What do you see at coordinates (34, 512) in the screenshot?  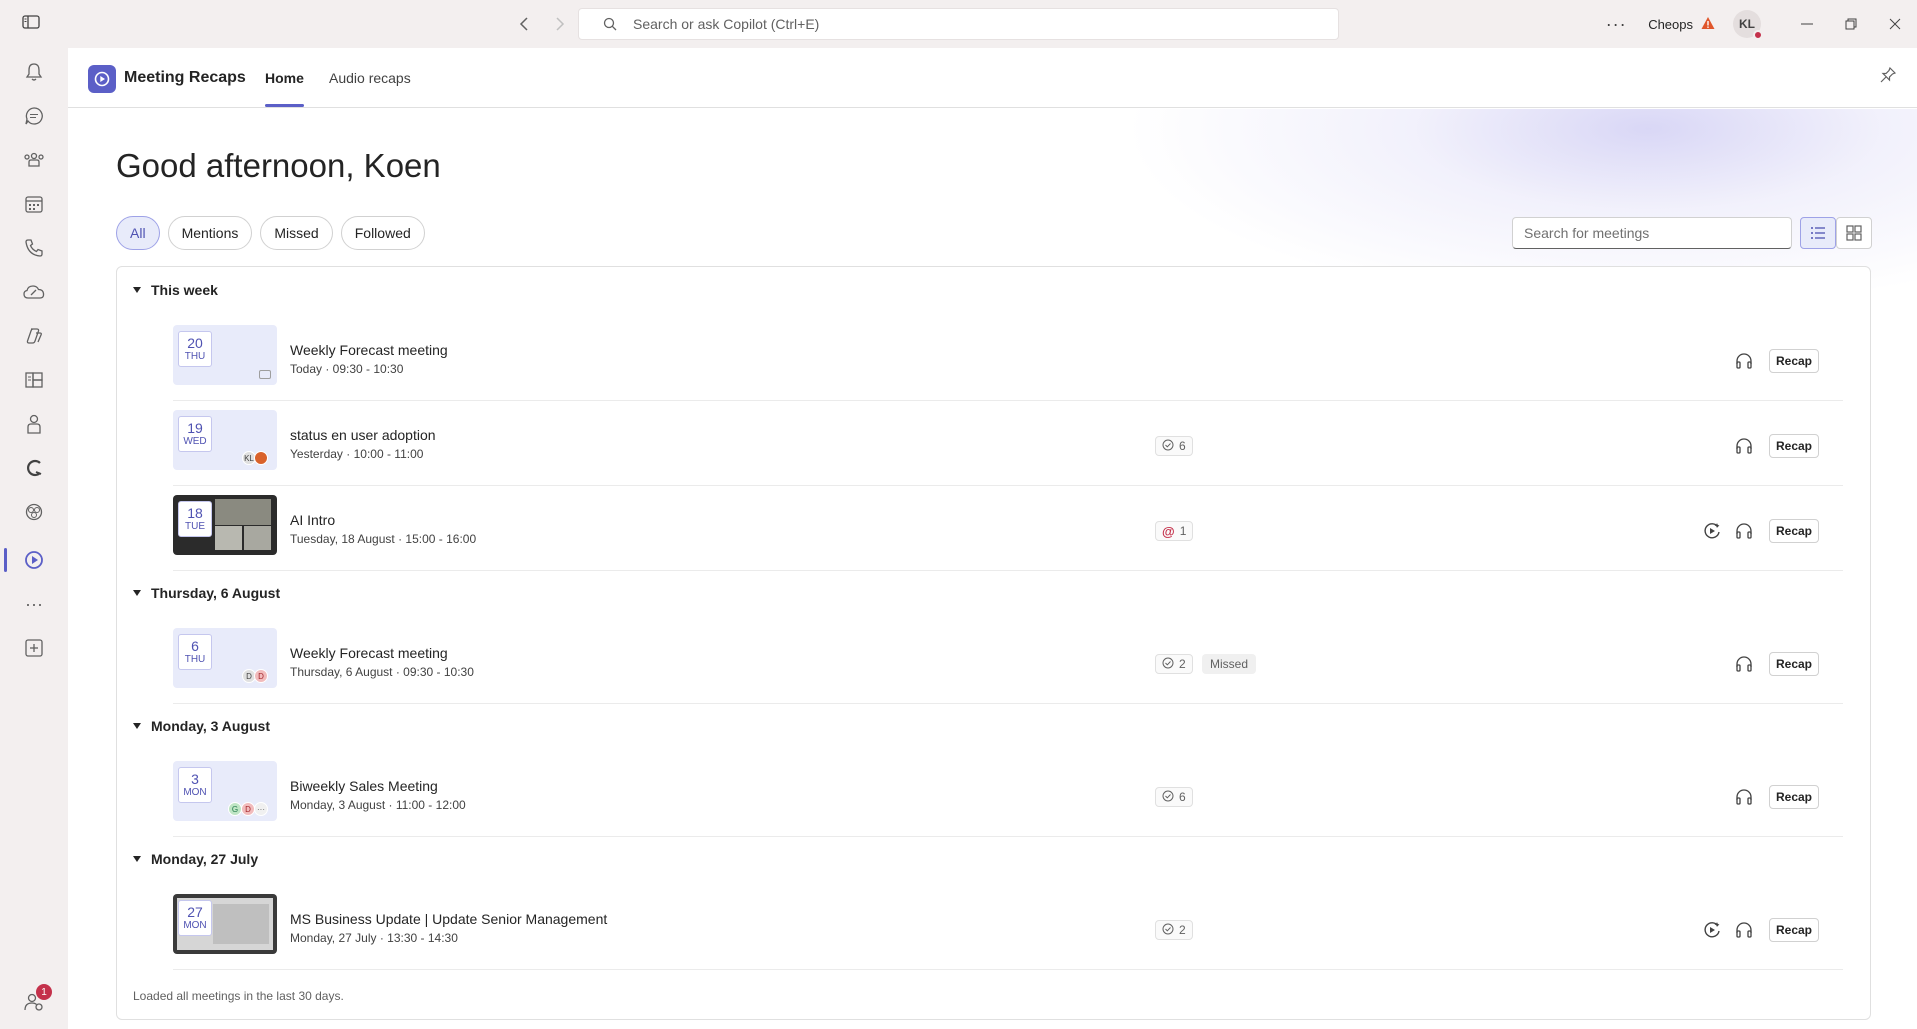 I see `viva-icon` at bounding box center [34, 512].